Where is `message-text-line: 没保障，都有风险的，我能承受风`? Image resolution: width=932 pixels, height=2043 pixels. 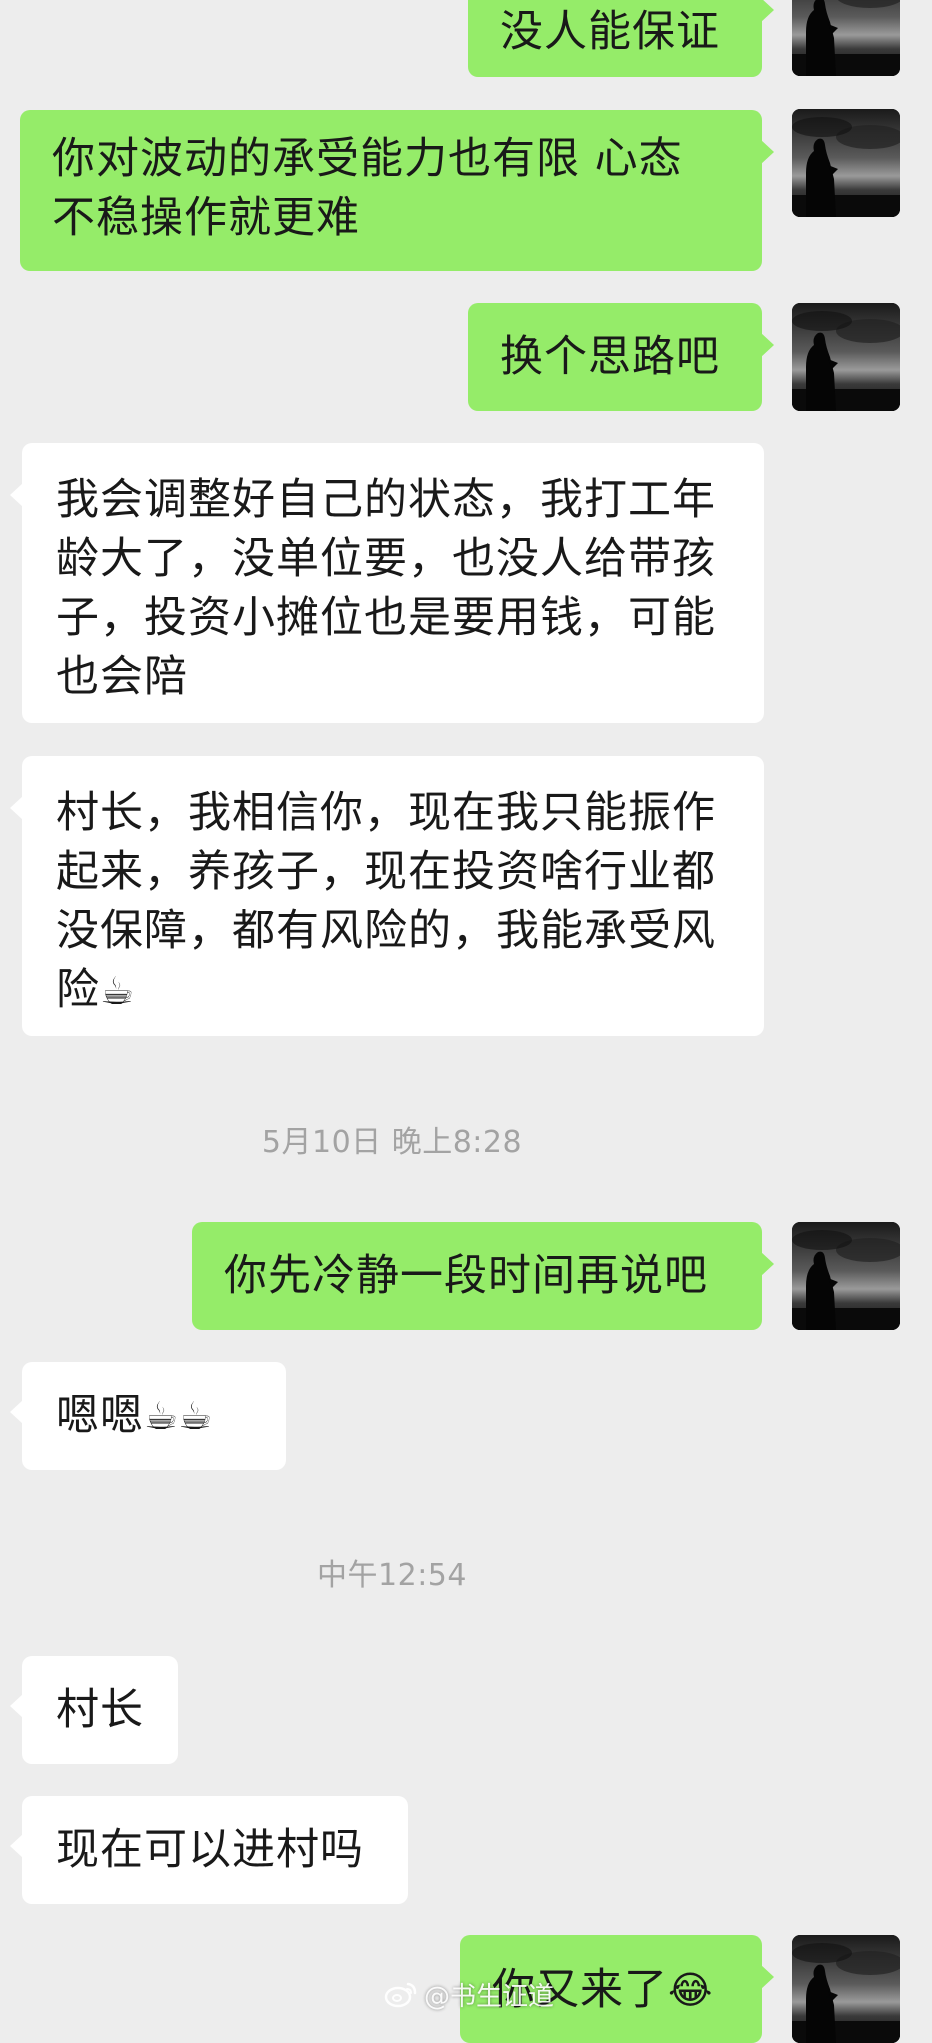 message-text-line: 没保障，都有风险的，我能承受风 is located at coordinates (386, 931).